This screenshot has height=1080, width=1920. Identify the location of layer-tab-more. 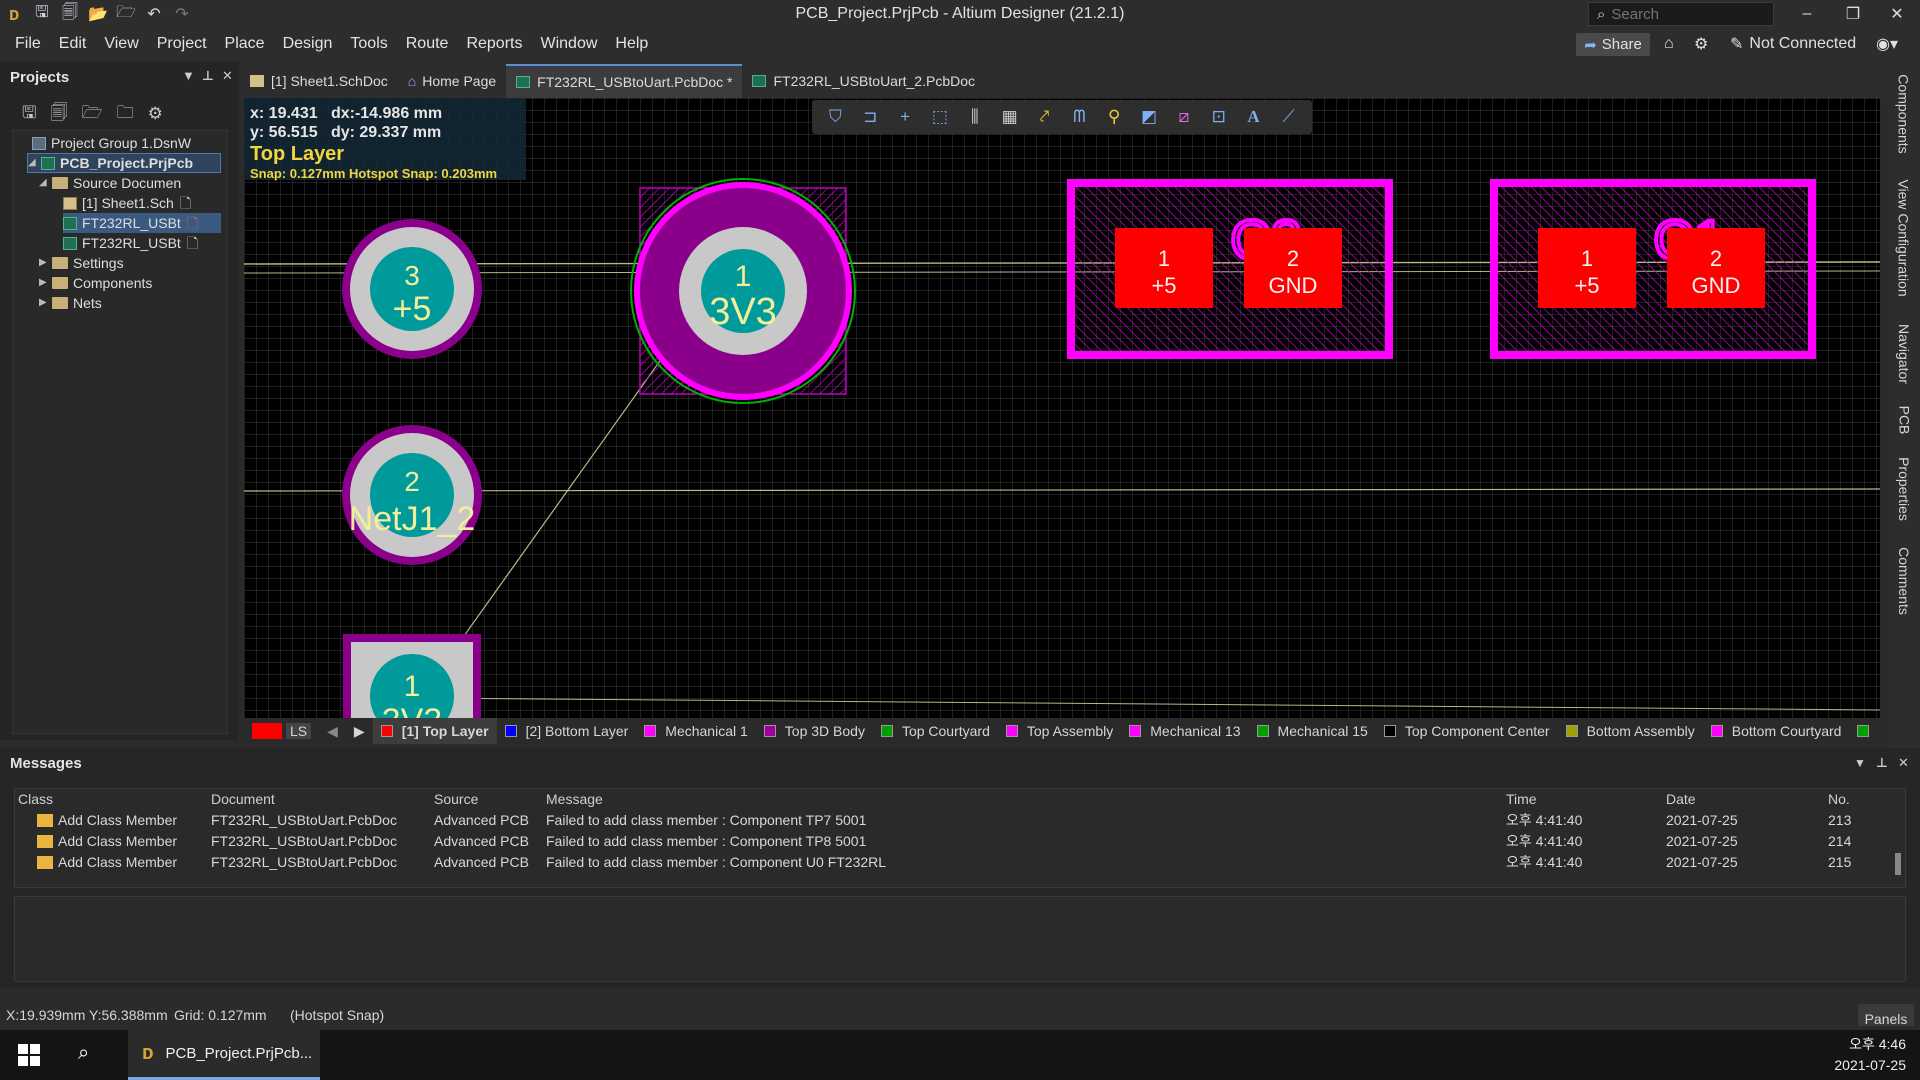
(1867, 731).